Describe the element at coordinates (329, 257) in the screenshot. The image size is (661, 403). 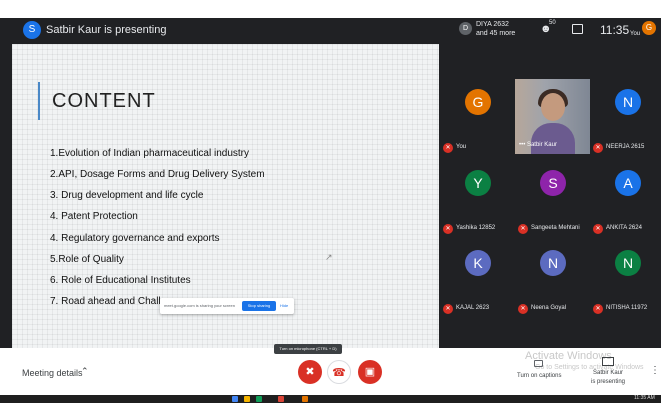
I see `mouse-pointer-icon: ↗` at that location.